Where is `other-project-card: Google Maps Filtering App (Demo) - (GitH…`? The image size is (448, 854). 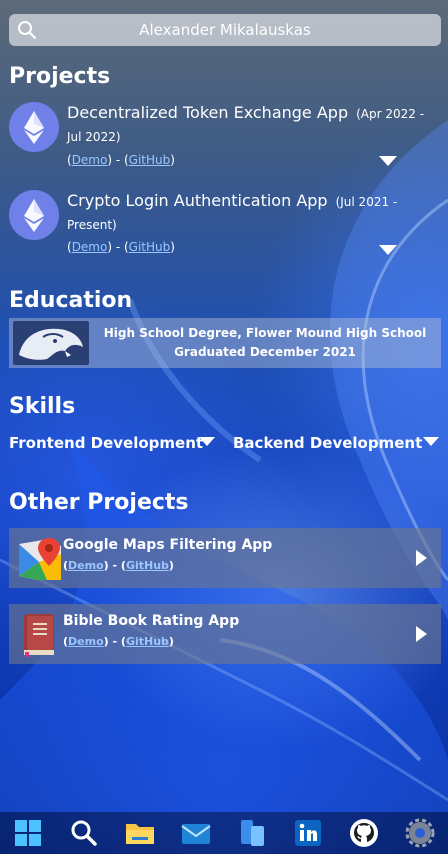 other-project-card: Google Maps Filtering App (Demo) - (GitH… is located at coordinates (225, 558).